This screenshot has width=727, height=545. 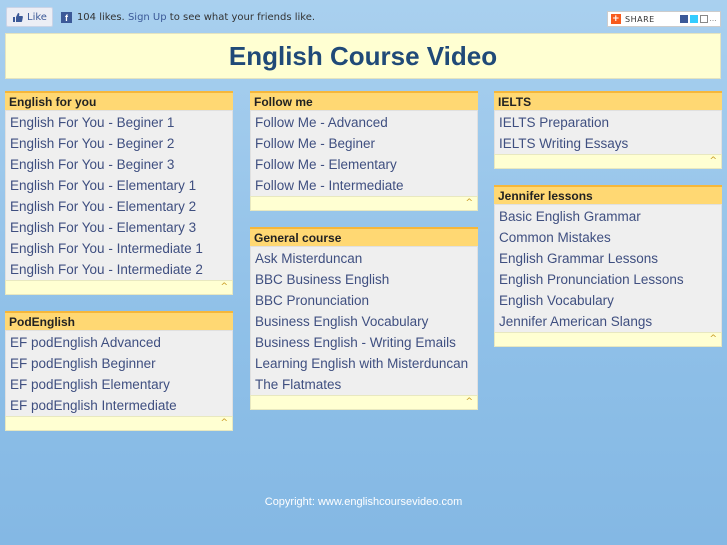 I want to click on twitter-share-icon, so click(x=693, y=19).